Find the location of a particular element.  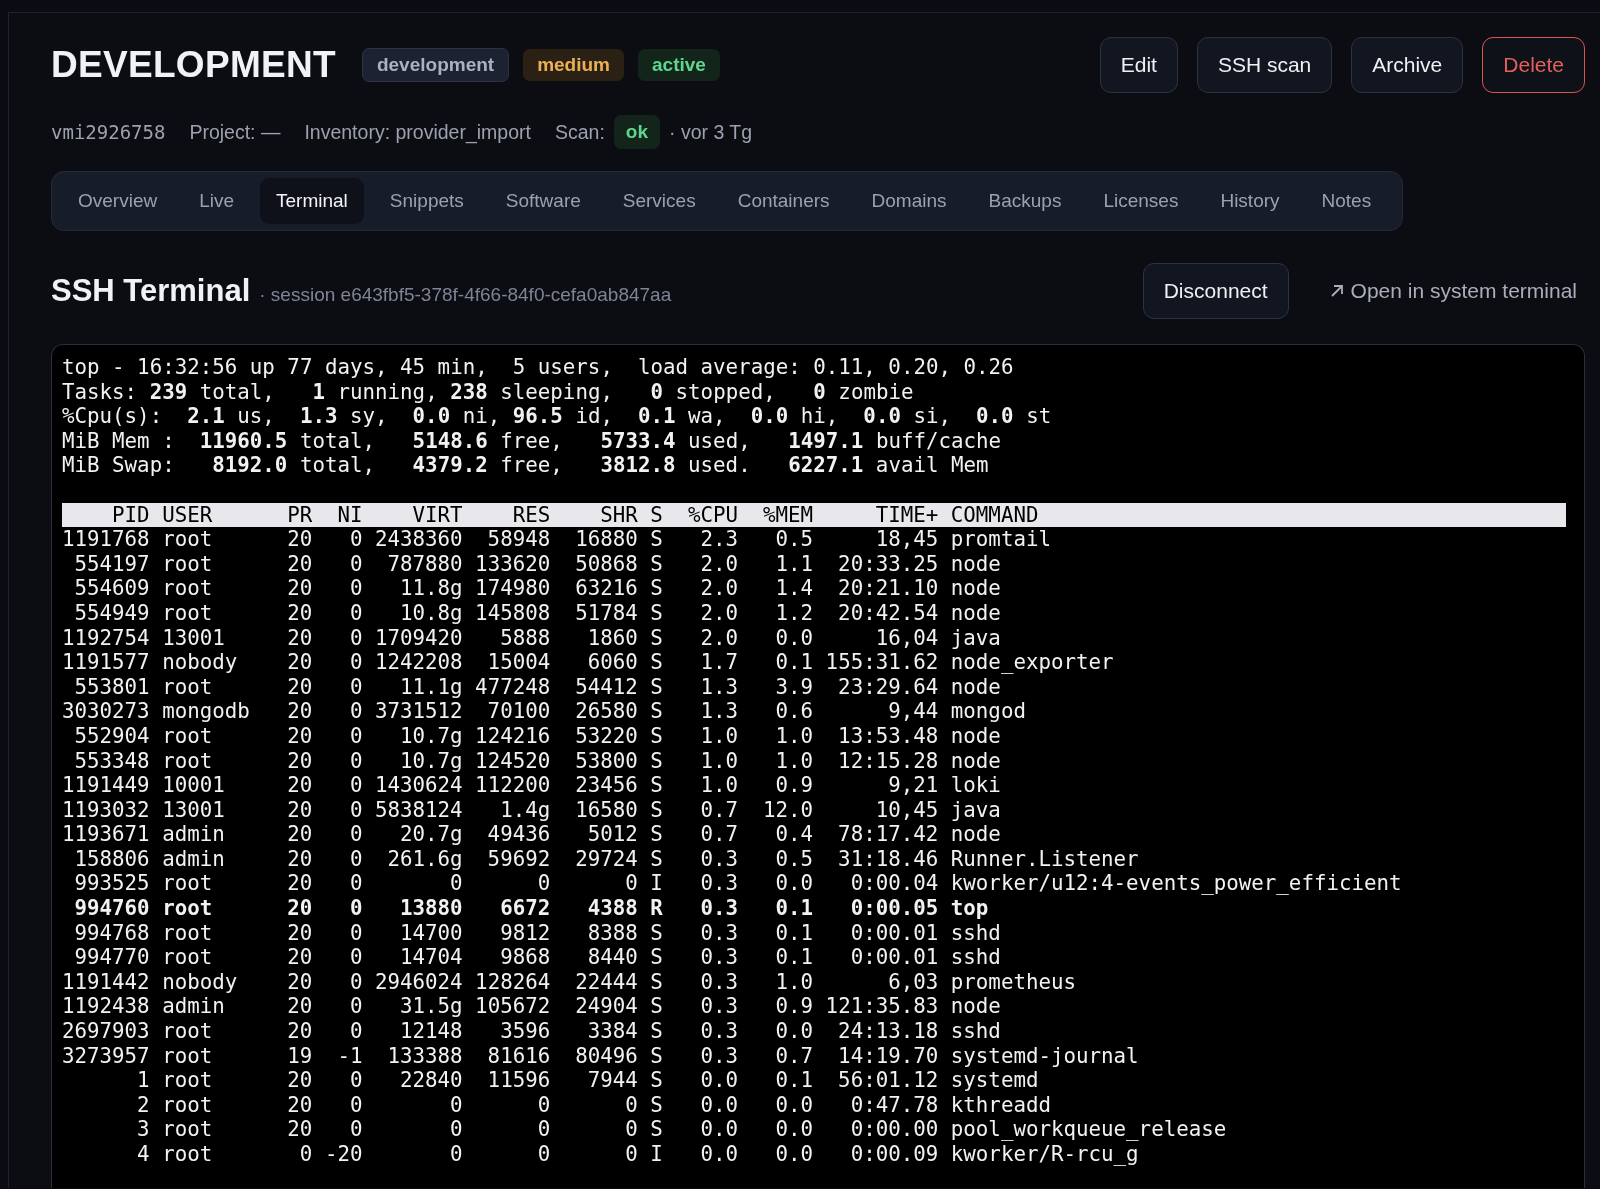

terminal-line: MiB Swap: 8192.0 total, 4379.2 free, 3812.8 used. 6227.1 avail Mem is located at coordinates (526, 465).